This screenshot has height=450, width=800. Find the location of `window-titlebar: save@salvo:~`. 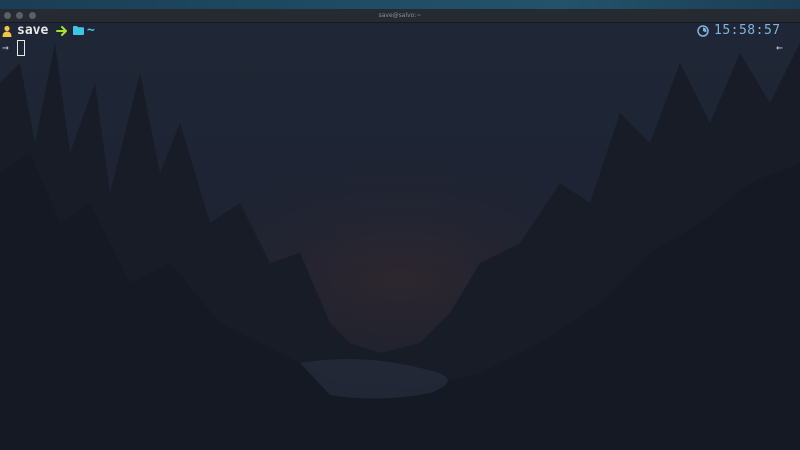

window-titlebar: save@salvo:~ is located at coordinates (400, 16).